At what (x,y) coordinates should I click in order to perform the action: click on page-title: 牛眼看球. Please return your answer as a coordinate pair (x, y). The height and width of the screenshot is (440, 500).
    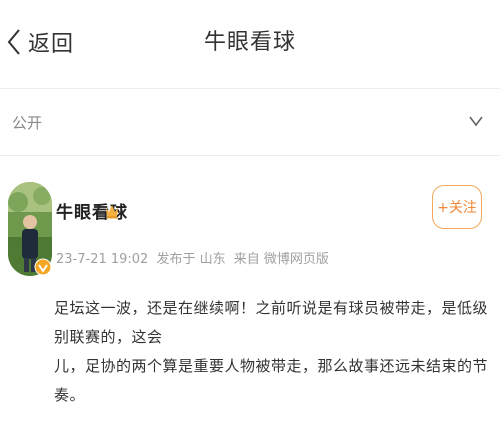
    Looking at the image, I should click on (249, 42).